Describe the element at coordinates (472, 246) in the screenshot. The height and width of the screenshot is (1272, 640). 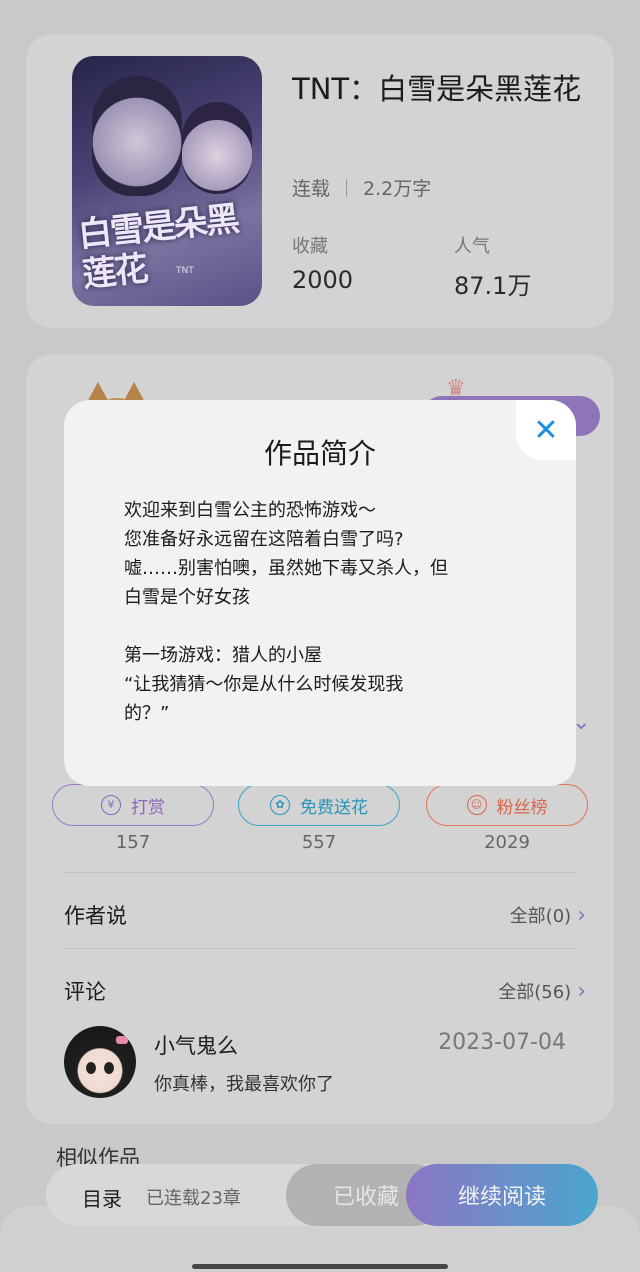
I see `popularity-label: 人气` at that location.